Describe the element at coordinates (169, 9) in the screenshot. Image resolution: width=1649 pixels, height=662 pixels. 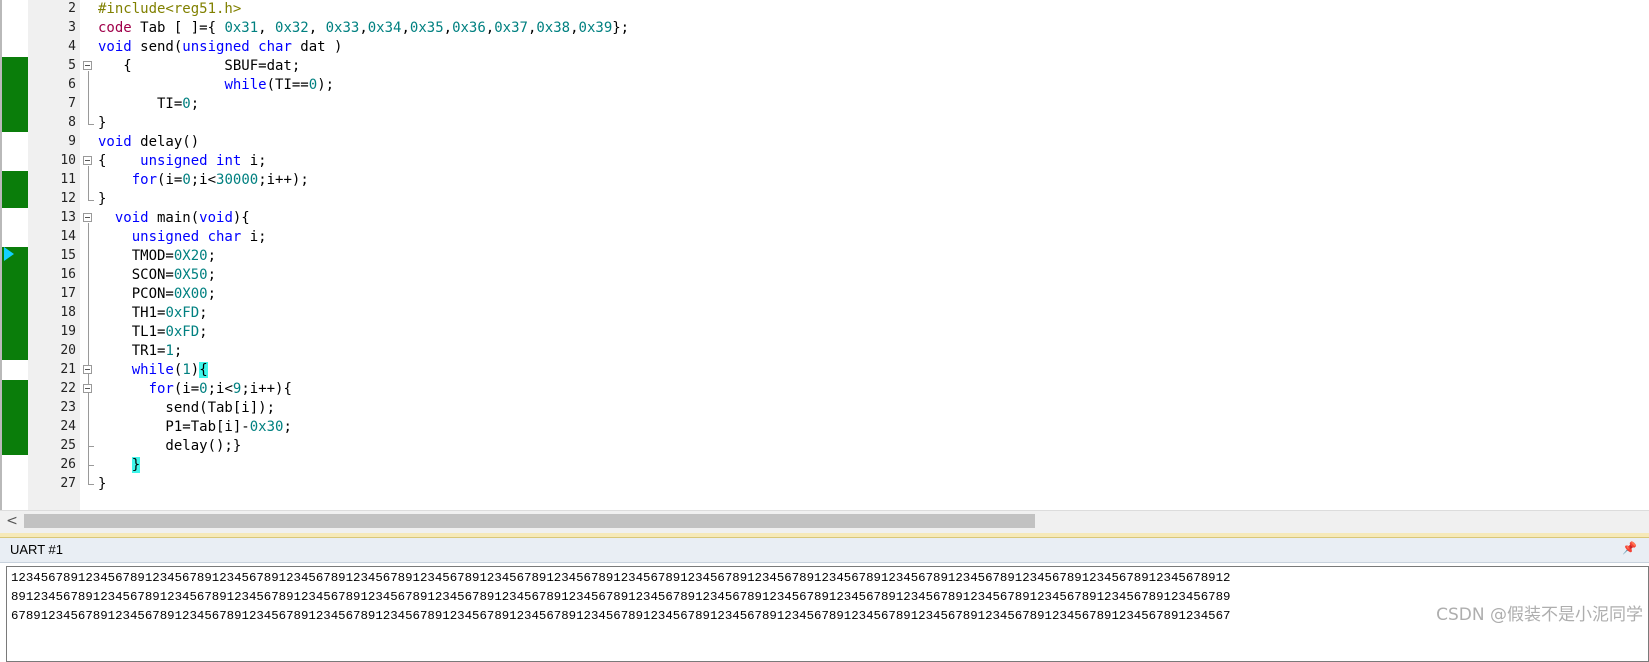
I see `code-line: #include<reg51.h>` at that location.